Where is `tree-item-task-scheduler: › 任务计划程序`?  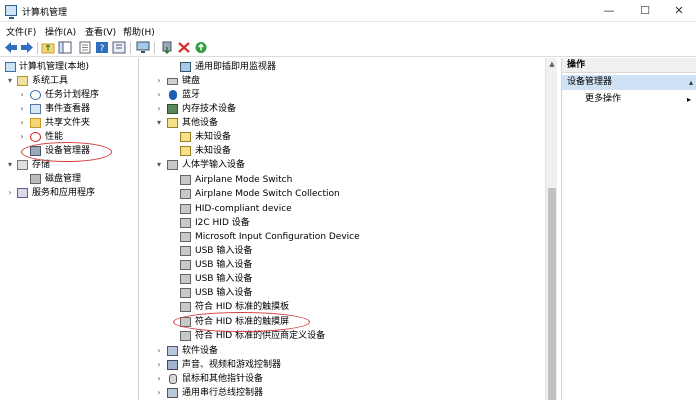
tree-item-task-scheduler: › 任务计划程序 is located at coordinates (69, 95).